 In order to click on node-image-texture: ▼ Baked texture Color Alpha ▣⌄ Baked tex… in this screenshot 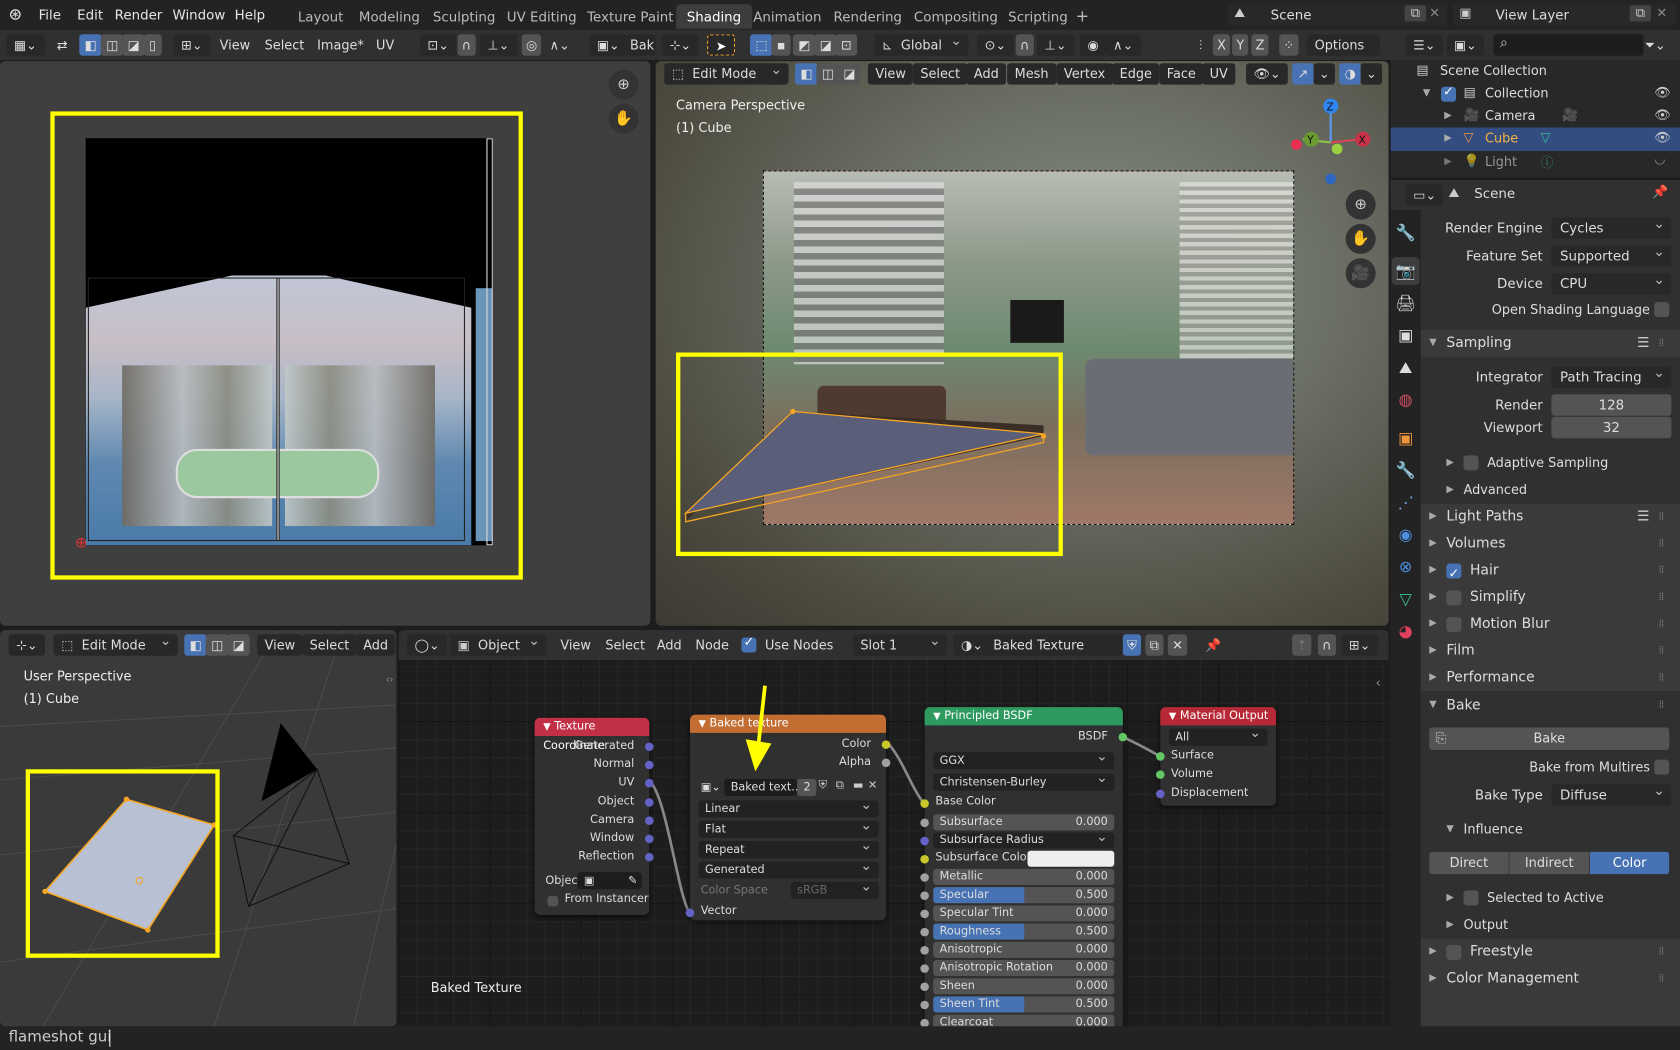, I will do `click(788, 817)`.